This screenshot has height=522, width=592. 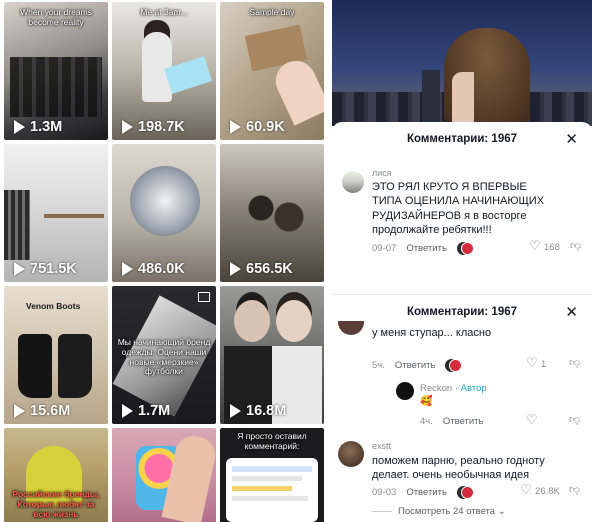 I want to click on video-caption: When your dreams become reality, so click(x=56, y=17).